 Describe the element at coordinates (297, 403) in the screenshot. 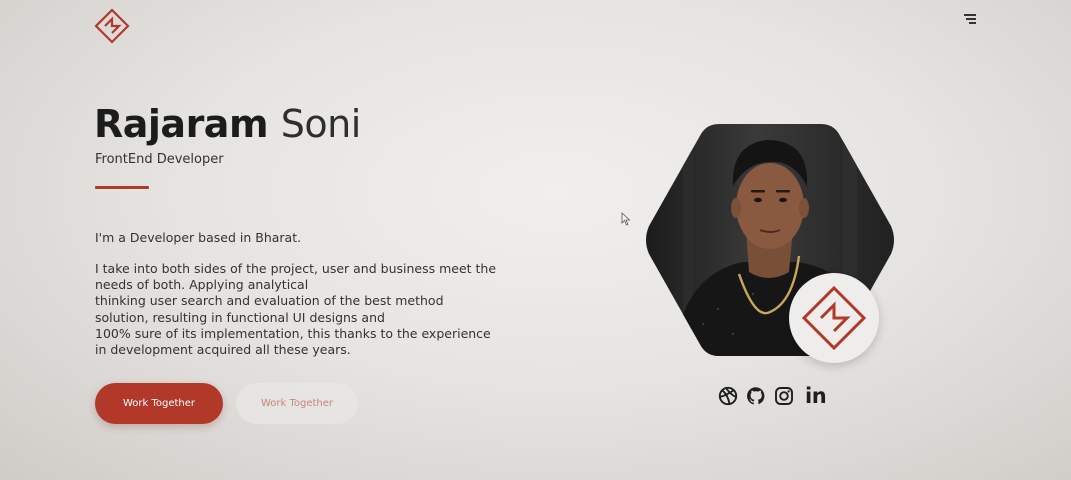

I see `work-together-secondary-button: Work Together` at that location.